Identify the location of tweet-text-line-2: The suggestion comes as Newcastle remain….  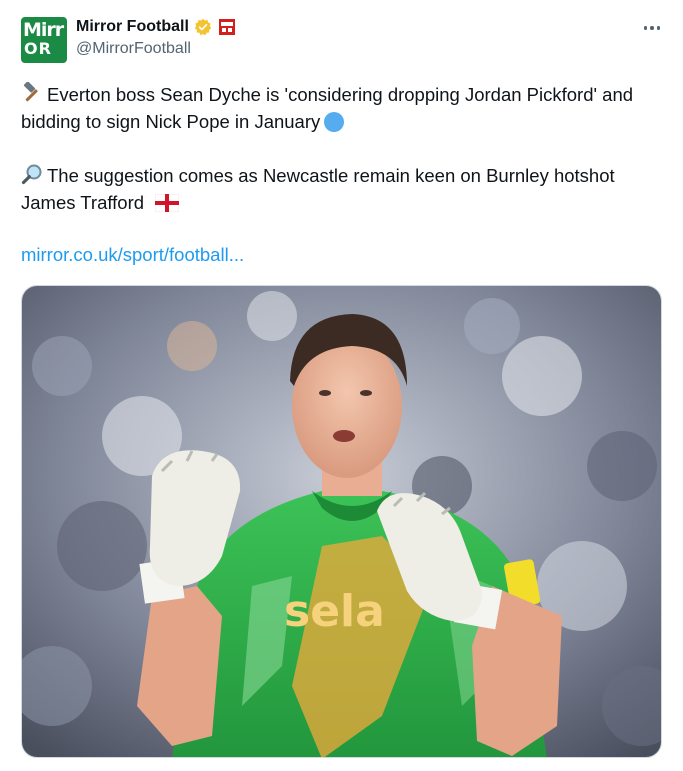
(318, 189).